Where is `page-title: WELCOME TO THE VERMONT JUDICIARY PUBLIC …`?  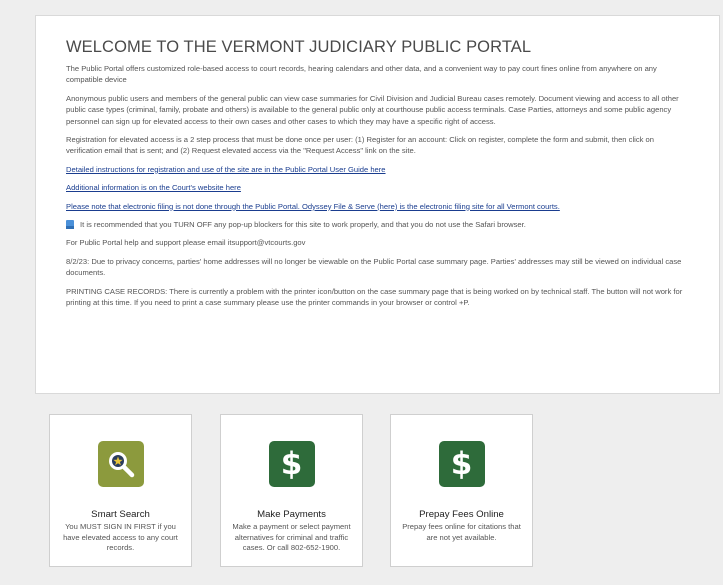 page-title: WELCOME TO THE VERMONT JUDICIARY PUBLIC … is located at coordinates (299, 47).